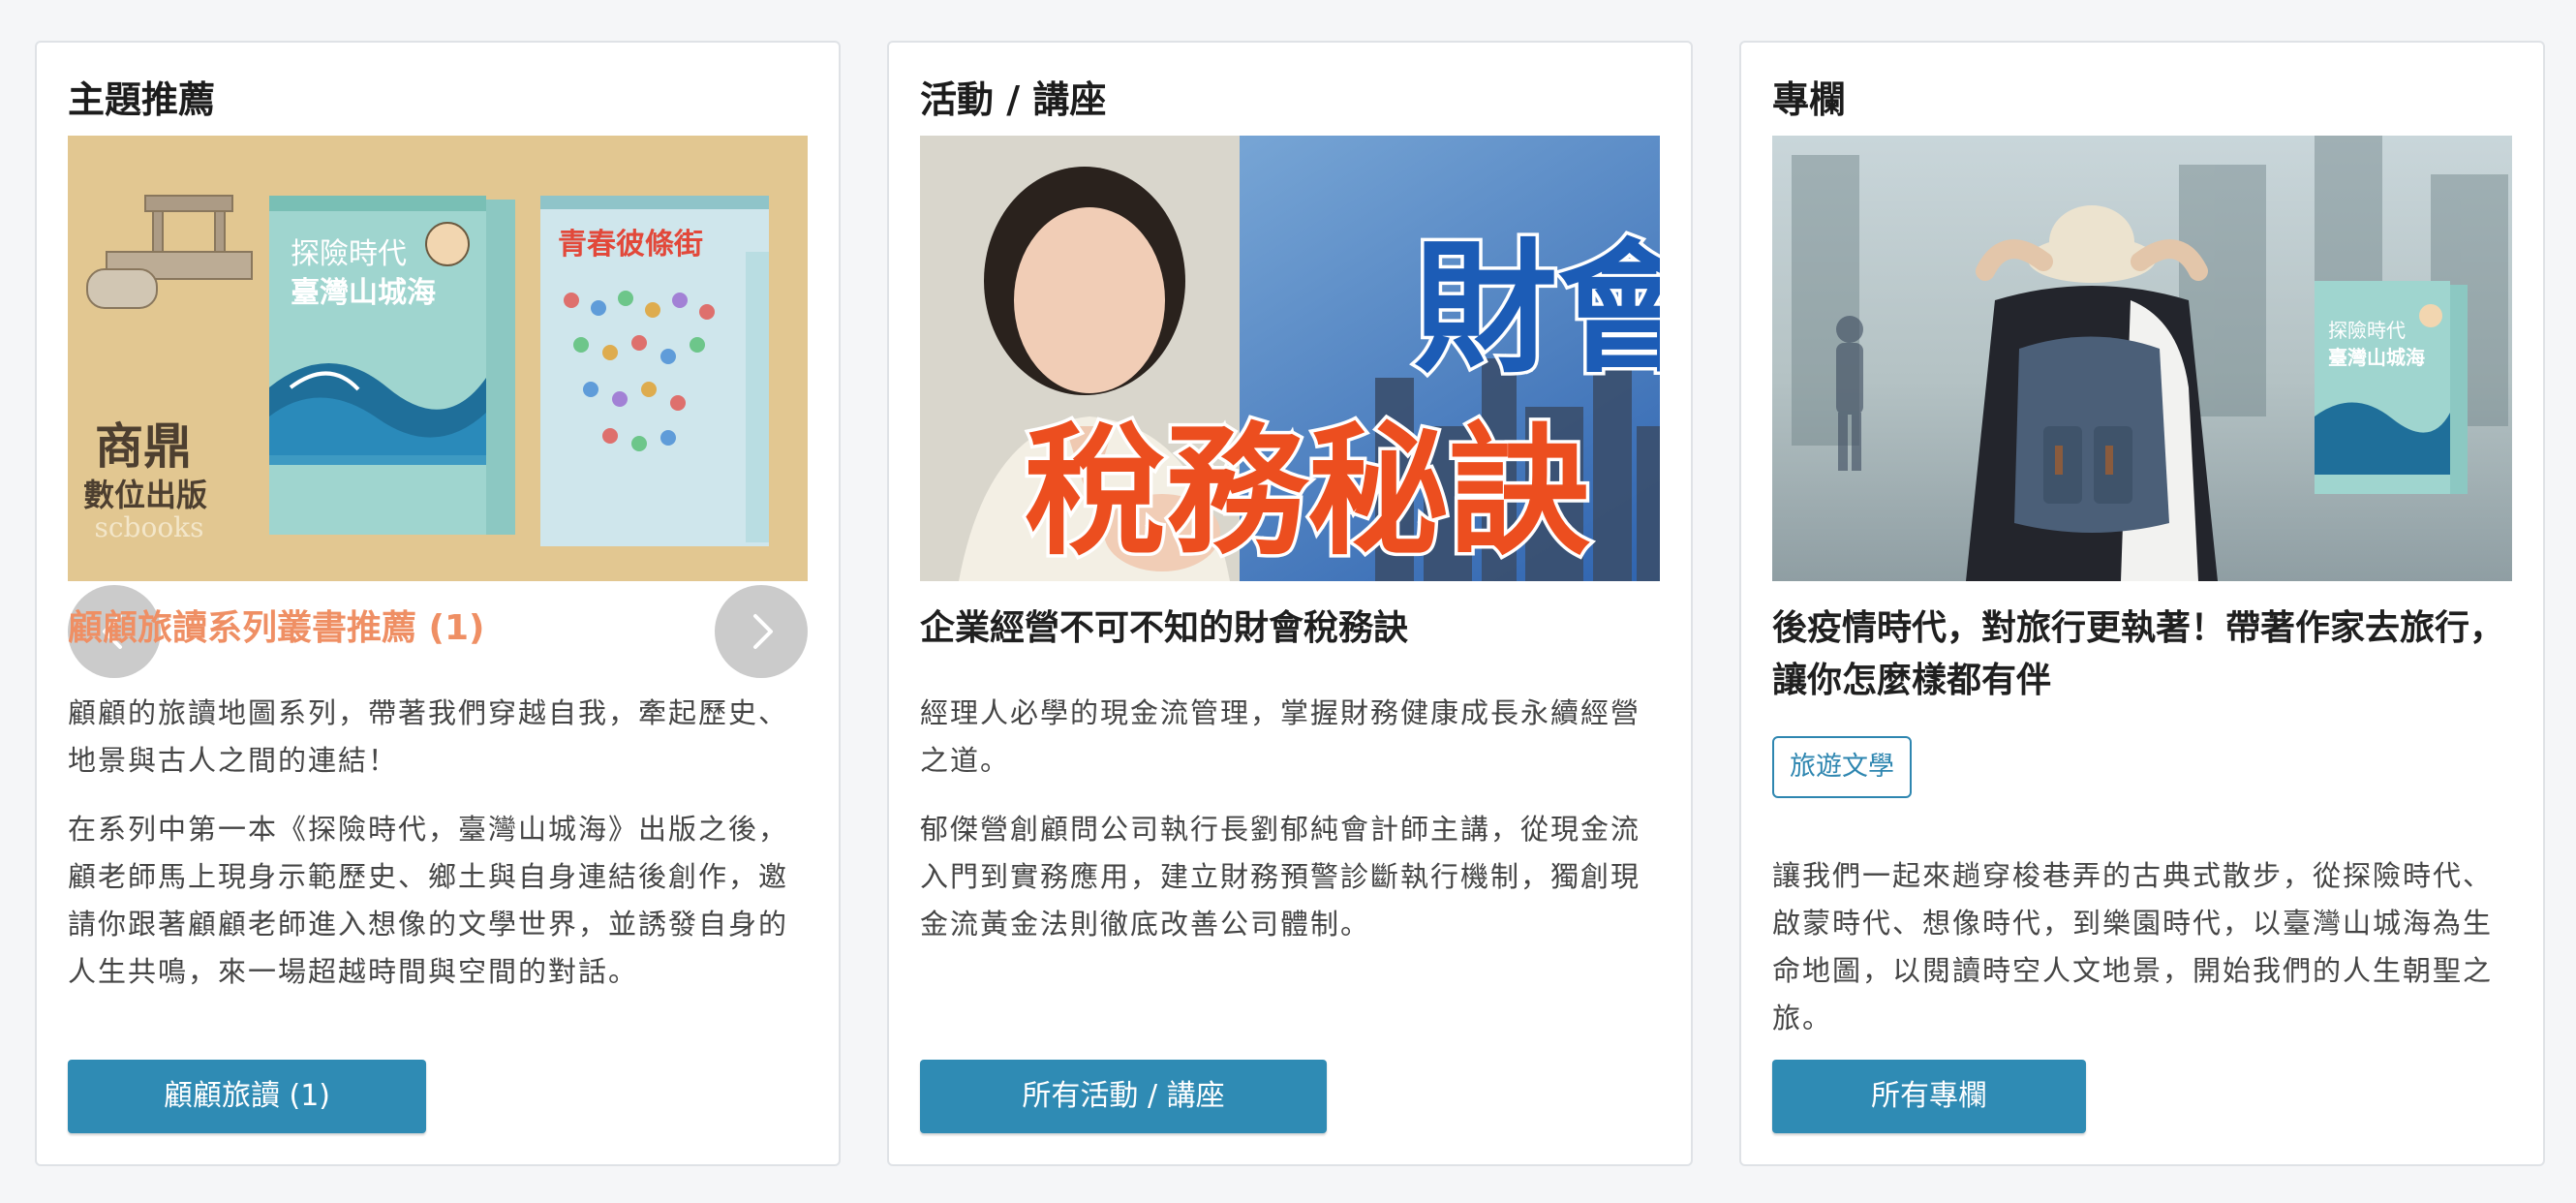 The height and width of the screenshot is (1203, 2576). I want to click on svg-text: 青春彼條街, so click(630, 245).